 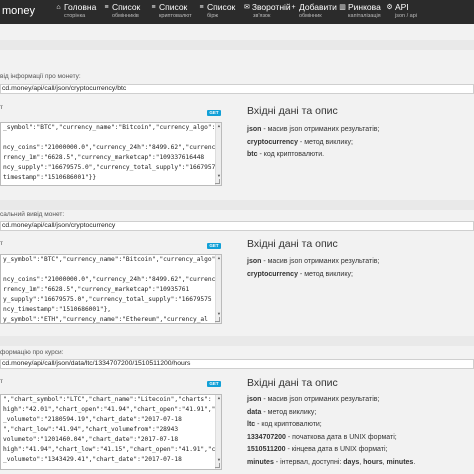 I want to click on brand-logo-text: money, so click(x=27, y=8).